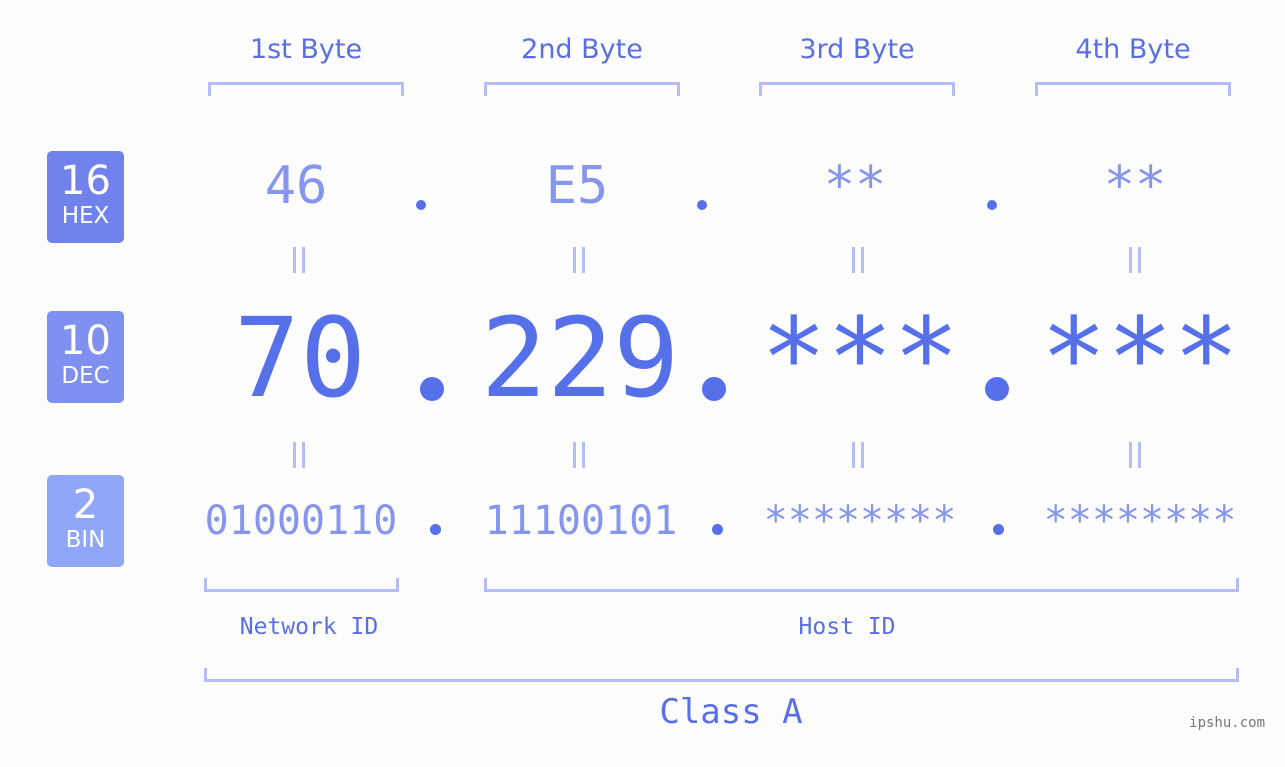 This screenshot has height=767, width=1285. I want to click on bin-byte-1: 01000110, so click(301, 521).